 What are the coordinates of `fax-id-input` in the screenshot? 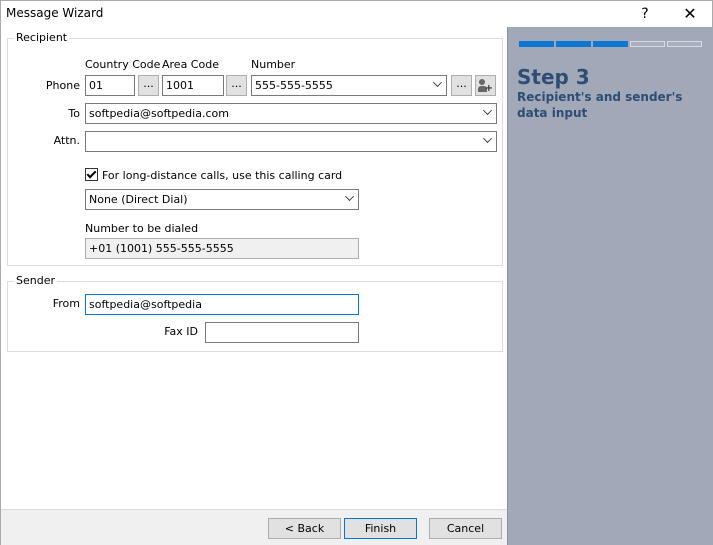 It's located at (282, 332).